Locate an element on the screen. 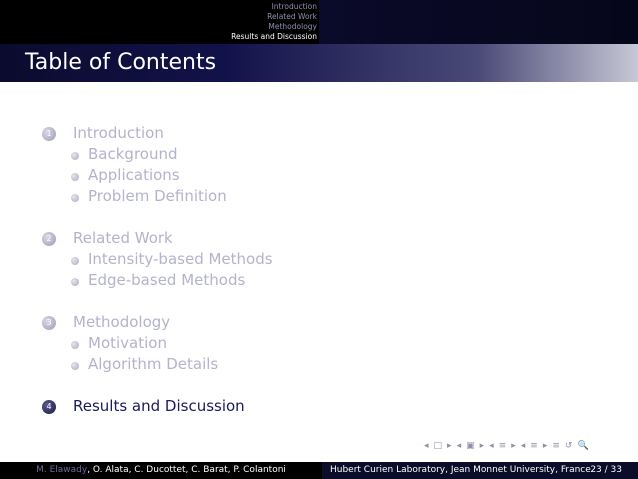  navigation-symbols: ◂ □ ▸ ◂ ▣ ▸ ◂ ≡ ▸ ◂ ≡ ▸ ≡ ↺ 🔍 is located at coordinates (506, 446).